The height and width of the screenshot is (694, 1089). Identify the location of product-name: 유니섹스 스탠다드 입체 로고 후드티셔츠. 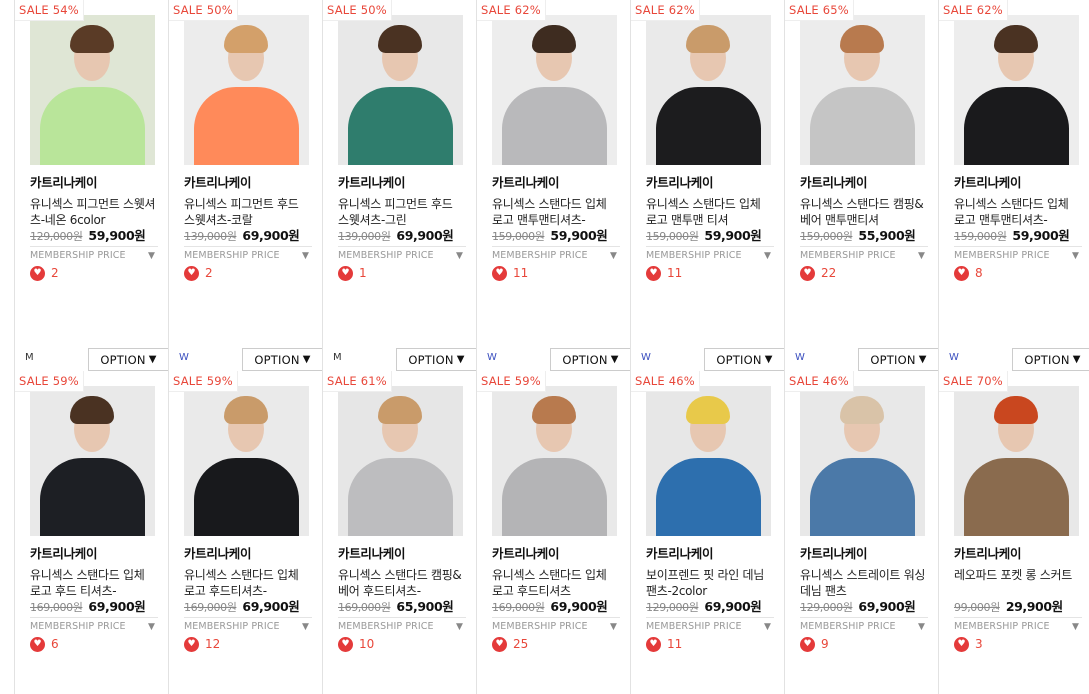
(556, 583).